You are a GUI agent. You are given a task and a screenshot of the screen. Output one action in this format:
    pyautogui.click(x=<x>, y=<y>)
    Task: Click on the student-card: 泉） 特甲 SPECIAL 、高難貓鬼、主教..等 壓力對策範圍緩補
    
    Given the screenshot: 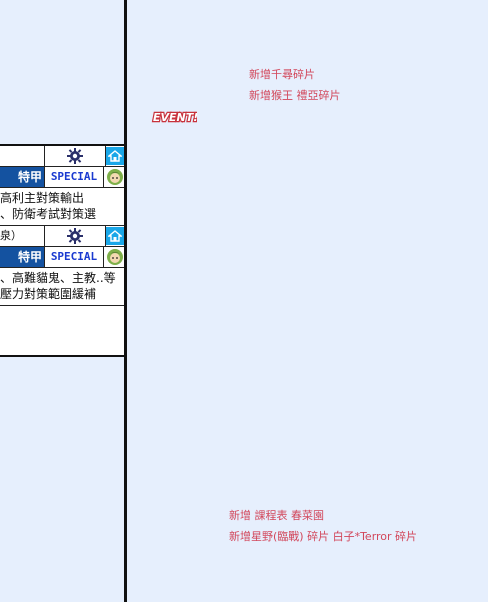 What is the action you would take?
    pyautogui.click(x=62, y=266)
    